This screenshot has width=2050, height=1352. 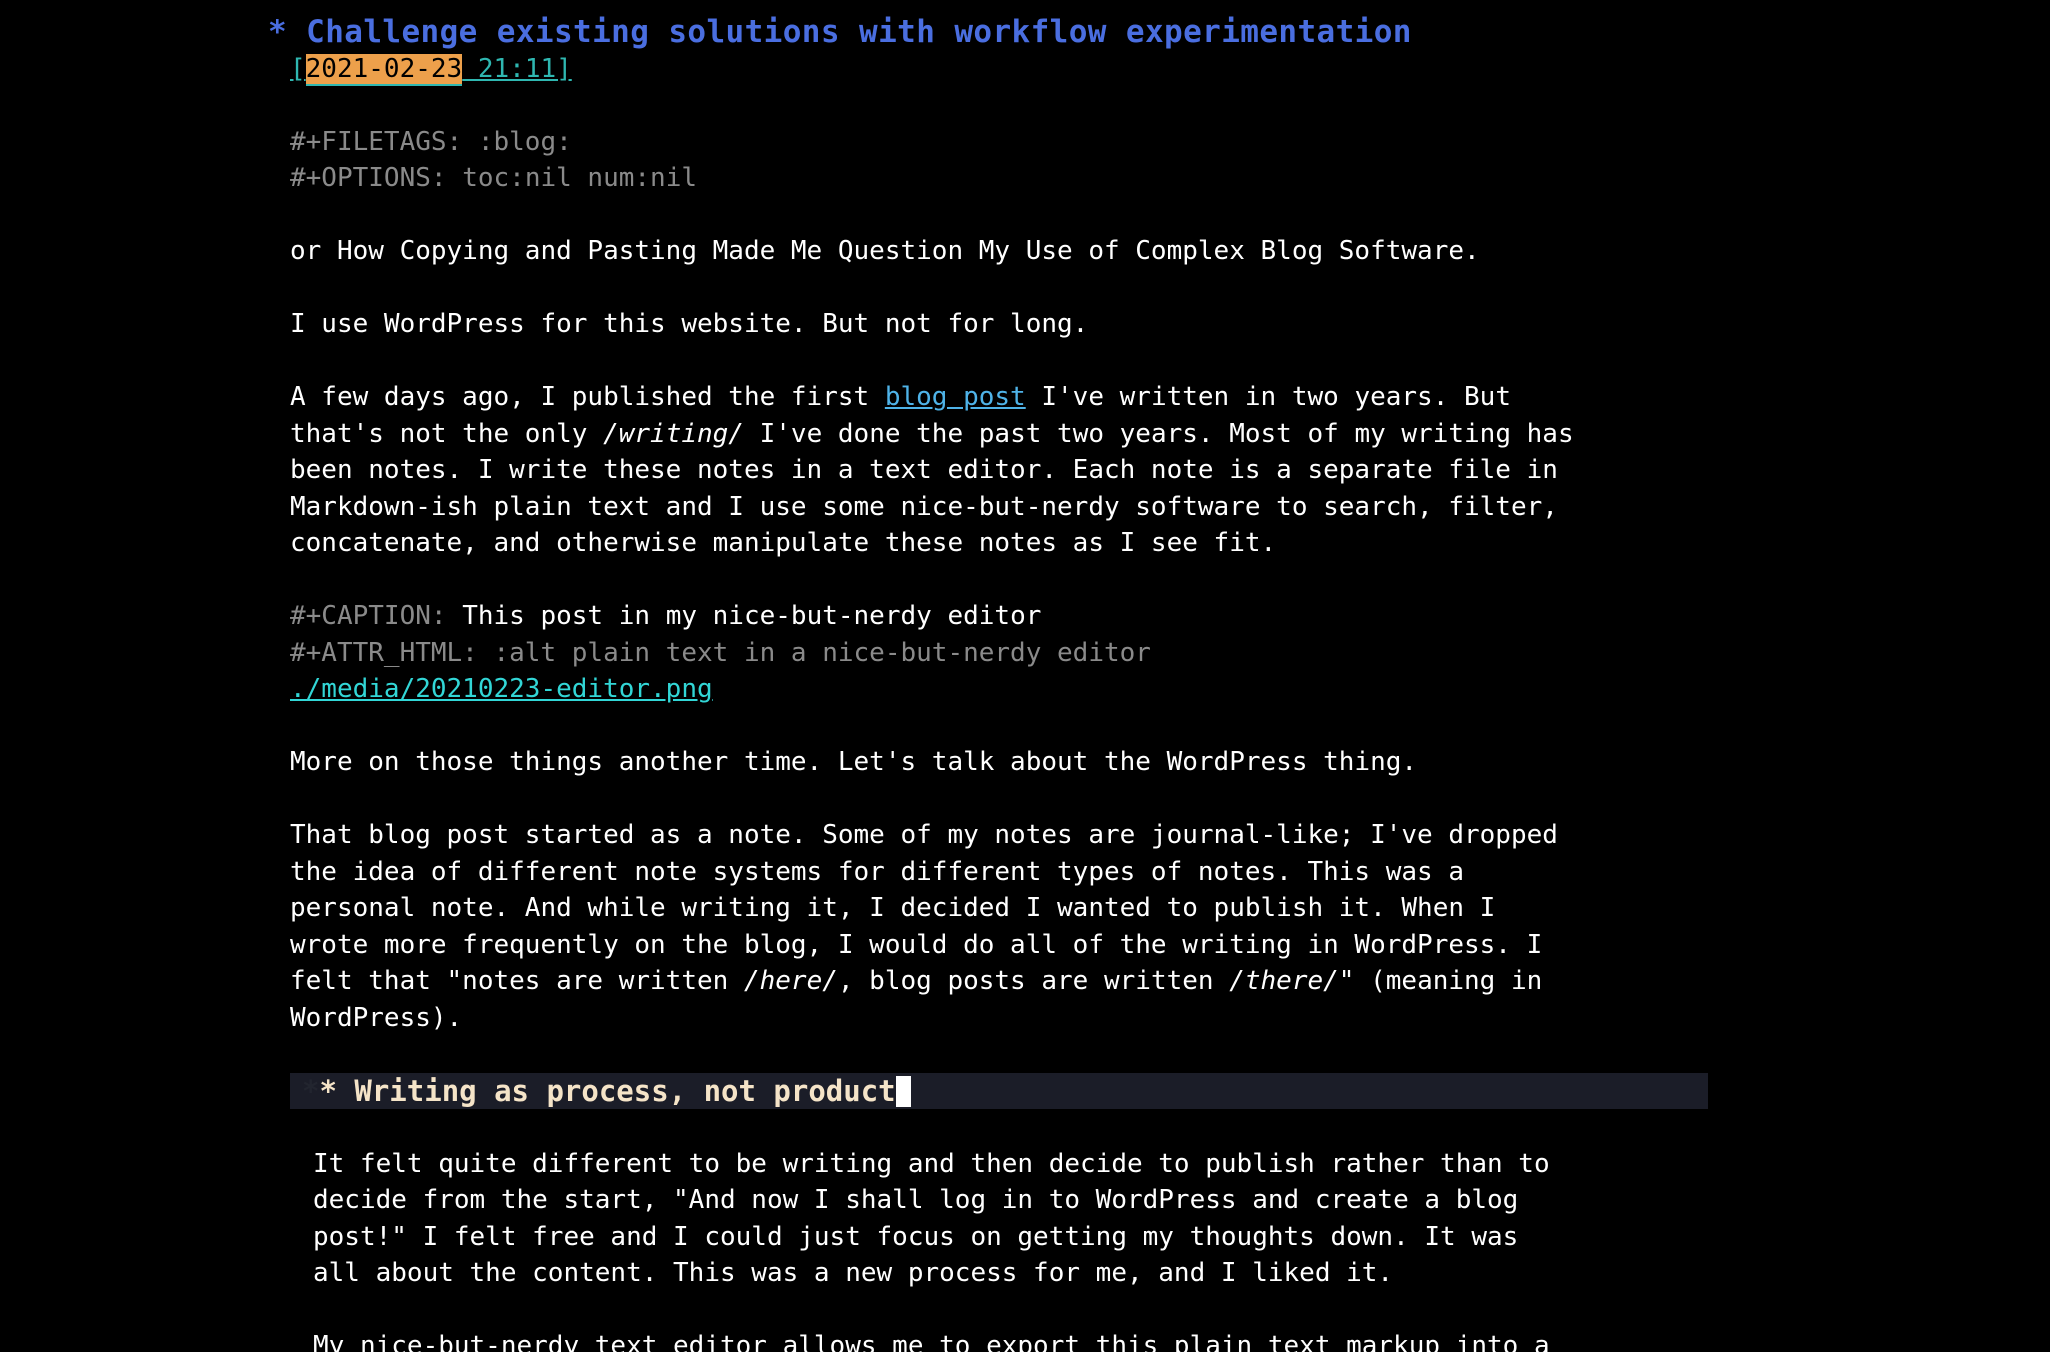 I want to click on options-value: toc:nil num:nil, so click(x=571, y=178).